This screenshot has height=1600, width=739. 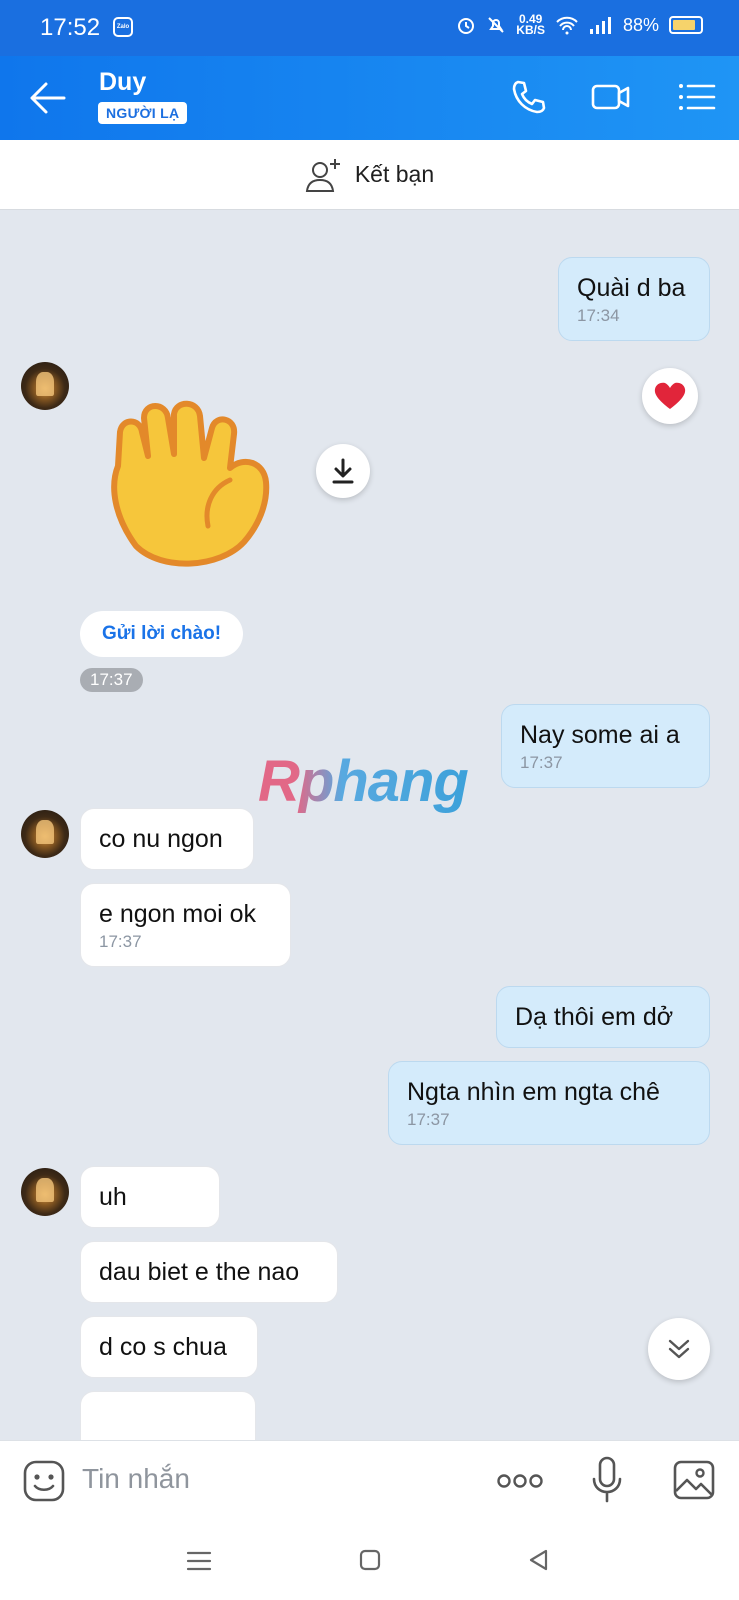 I want to click on message-text: e ngon moi ok, so click(x=178, y=914).